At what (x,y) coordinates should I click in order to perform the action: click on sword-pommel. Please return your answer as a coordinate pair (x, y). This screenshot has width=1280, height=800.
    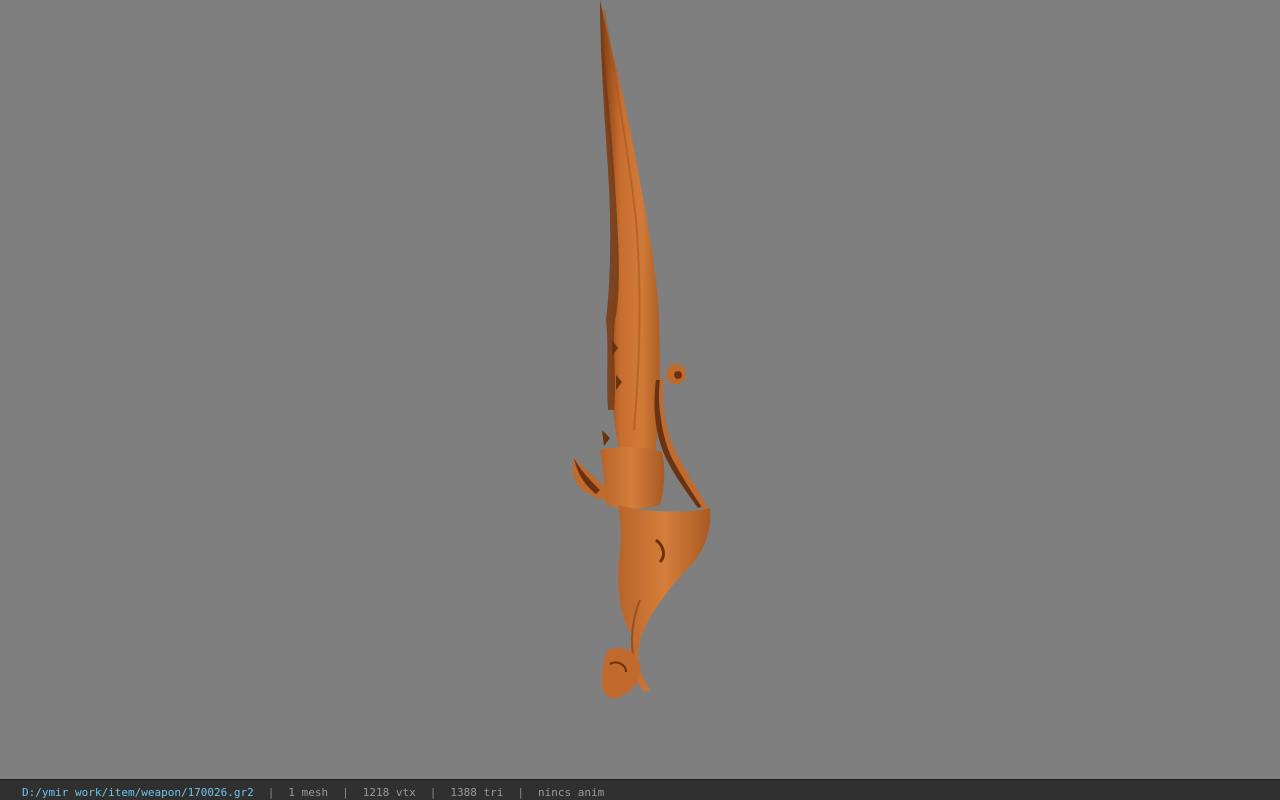
    Looking at the image, I should click on (621, 673).